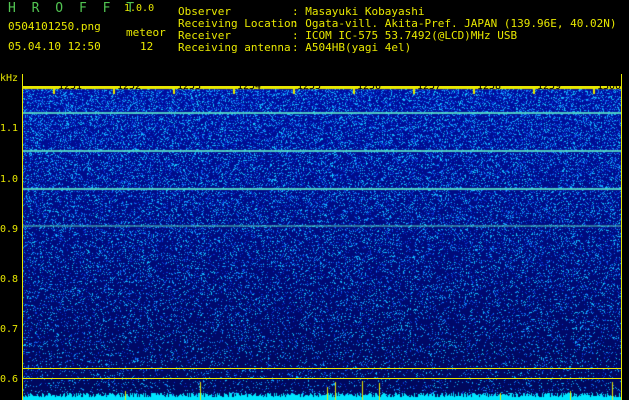  Describe the element at coordinates (9, 78) in the screenshot. I see `y-unit-label: kHz` at that location.